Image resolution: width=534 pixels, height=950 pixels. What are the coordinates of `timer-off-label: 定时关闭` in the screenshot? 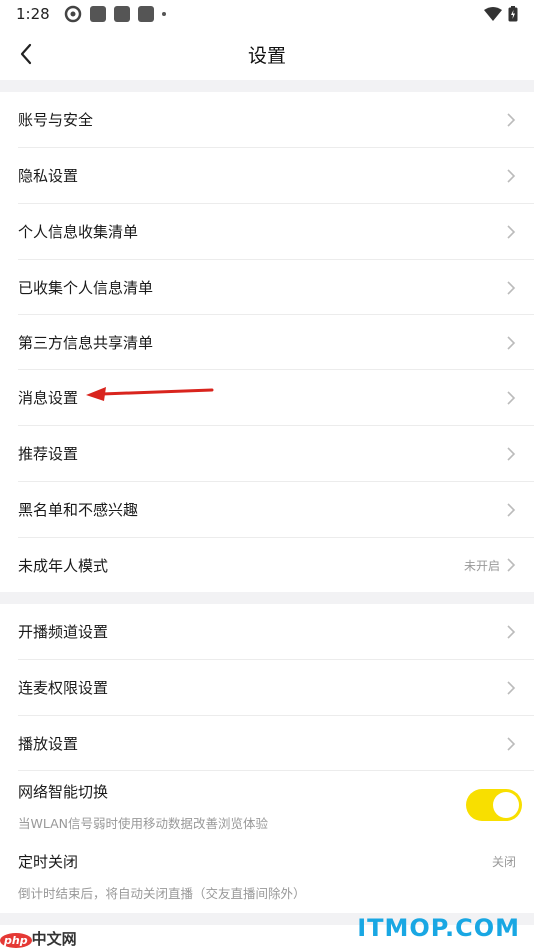 It's located at (48, 862).